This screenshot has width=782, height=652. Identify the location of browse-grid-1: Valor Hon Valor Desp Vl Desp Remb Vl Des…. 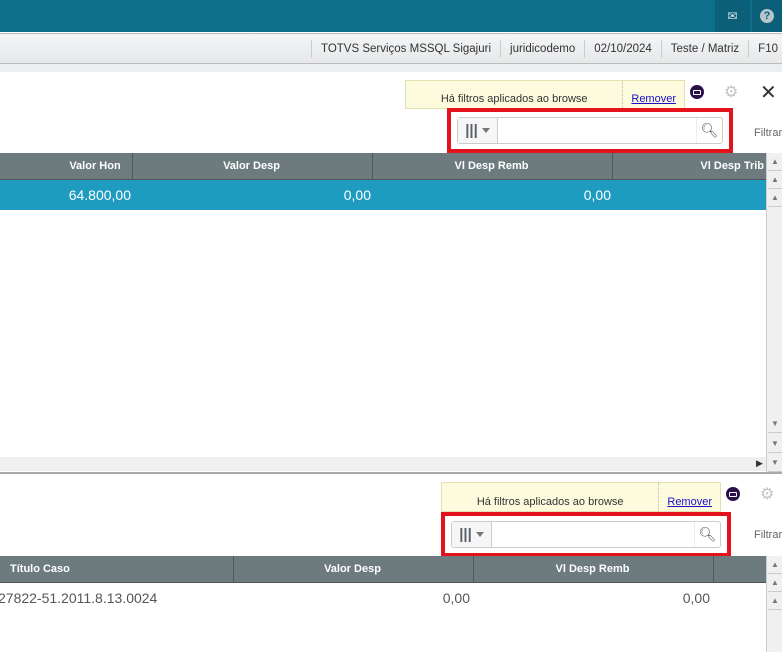
(383, 181).